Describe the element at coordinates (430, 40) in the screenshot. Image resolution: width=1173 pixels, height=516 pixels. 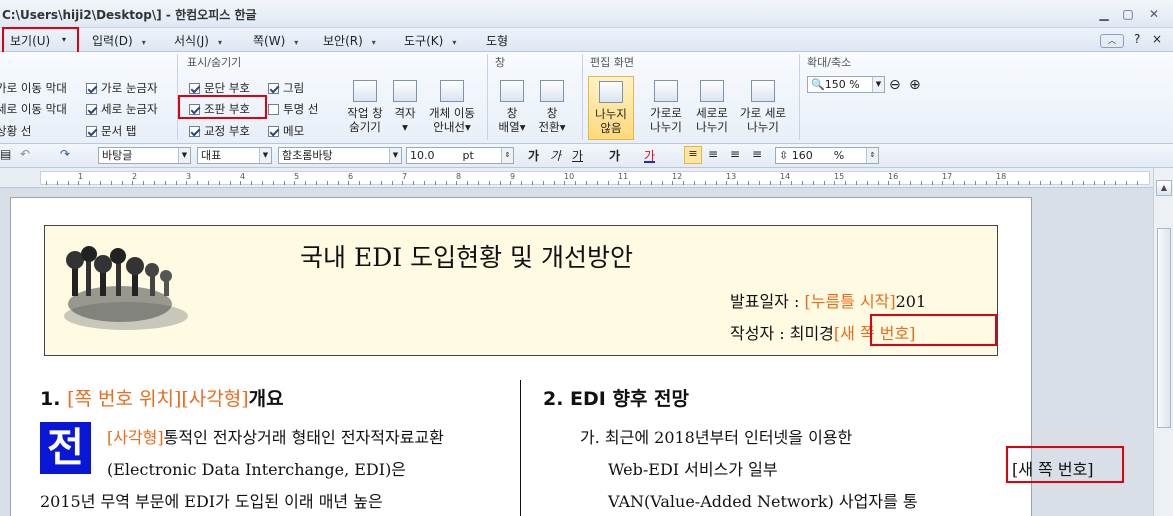
I see `menu-tools: 도구(K) ▾` at that location.